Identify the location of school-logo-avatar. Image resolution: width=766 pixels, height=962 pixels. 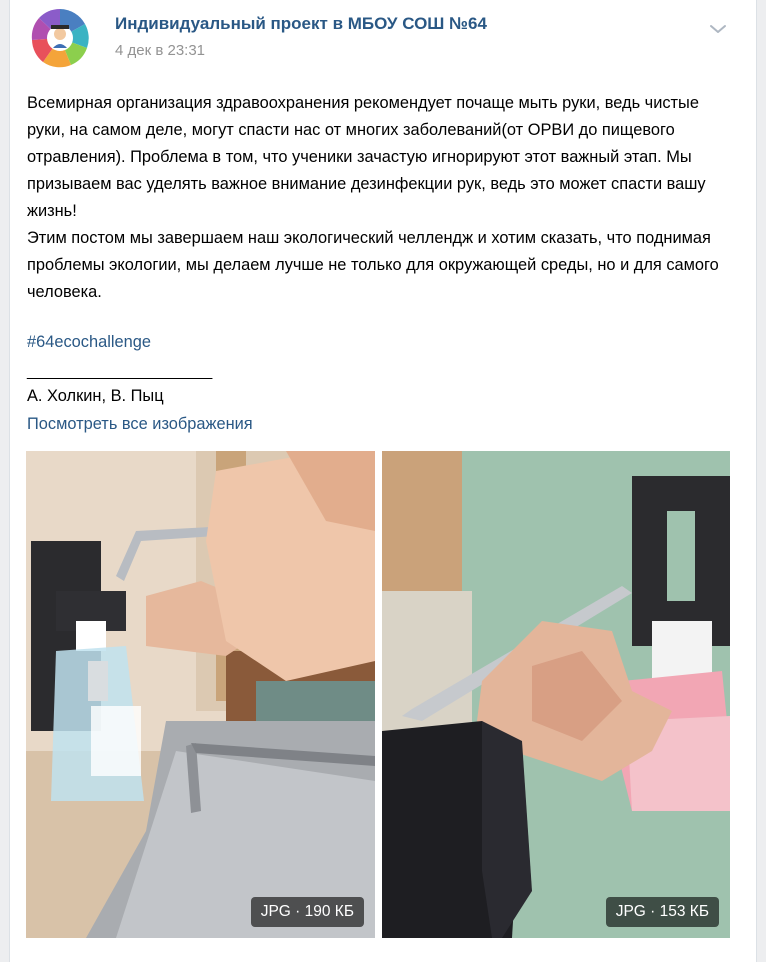
(60, 38).